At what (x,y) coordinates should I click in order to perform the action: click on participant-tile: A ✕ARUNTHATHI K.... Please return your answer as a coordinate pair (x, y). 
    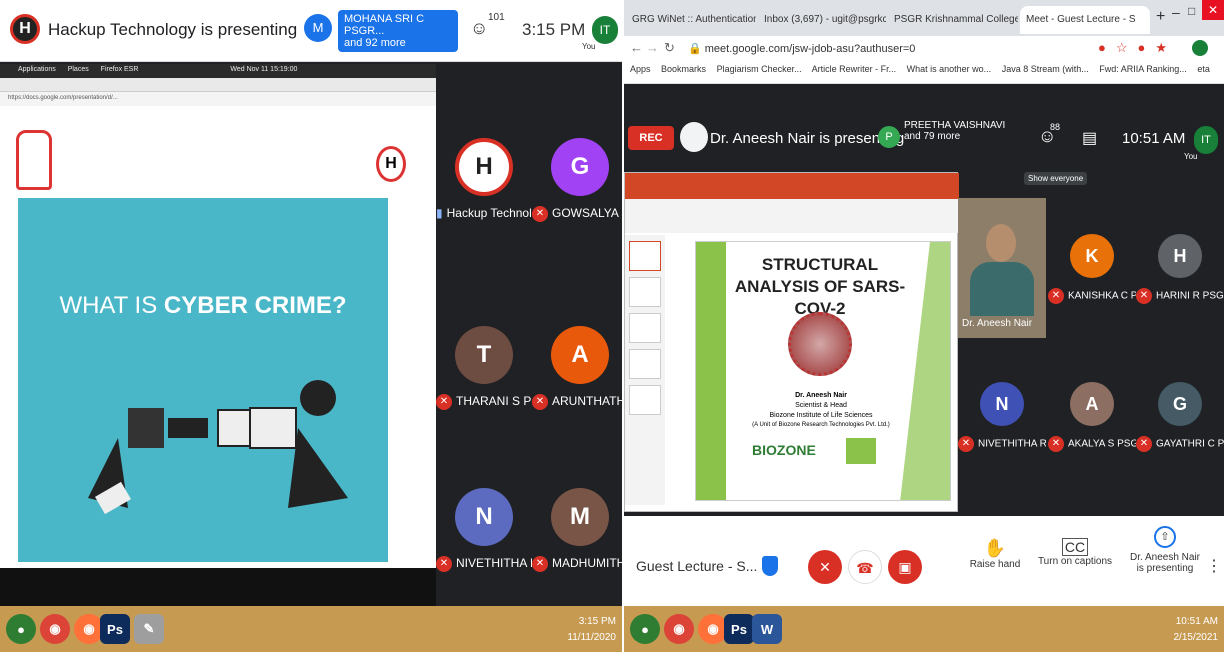
    Looking at the image, I should click on (577, 367).